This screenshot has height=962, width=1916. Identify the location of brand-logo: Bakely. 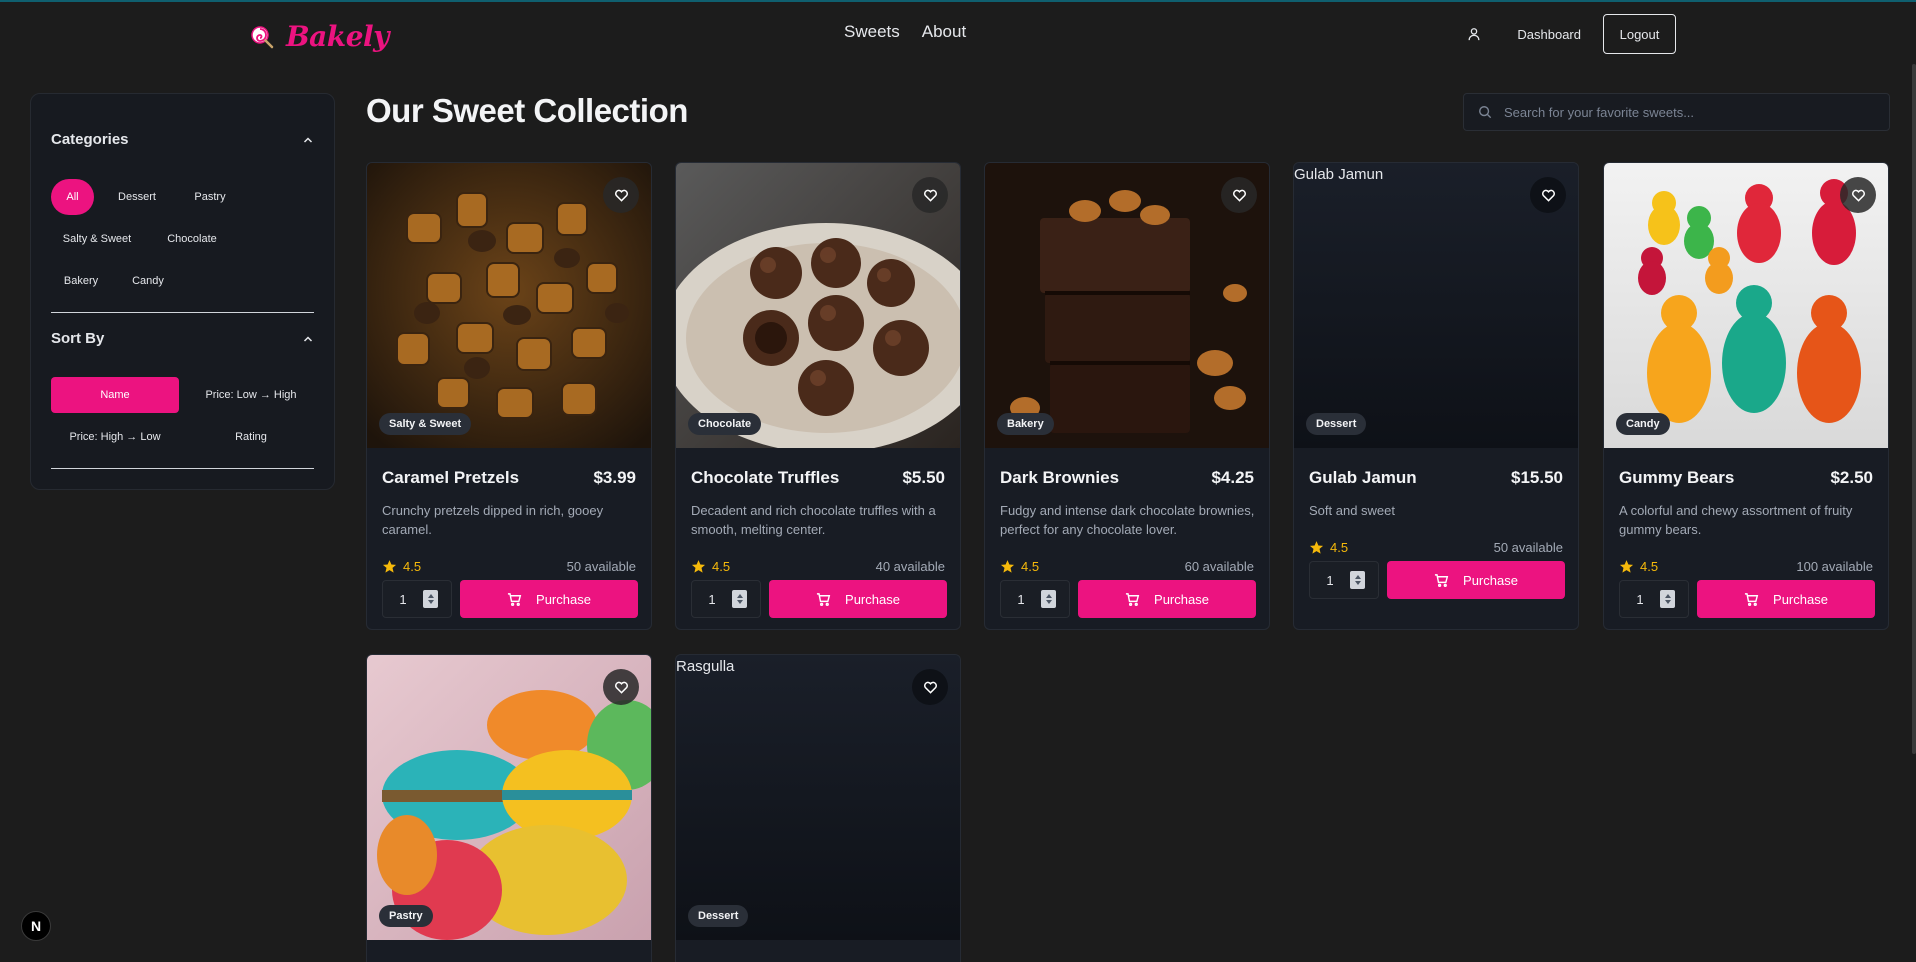
(319, 36).